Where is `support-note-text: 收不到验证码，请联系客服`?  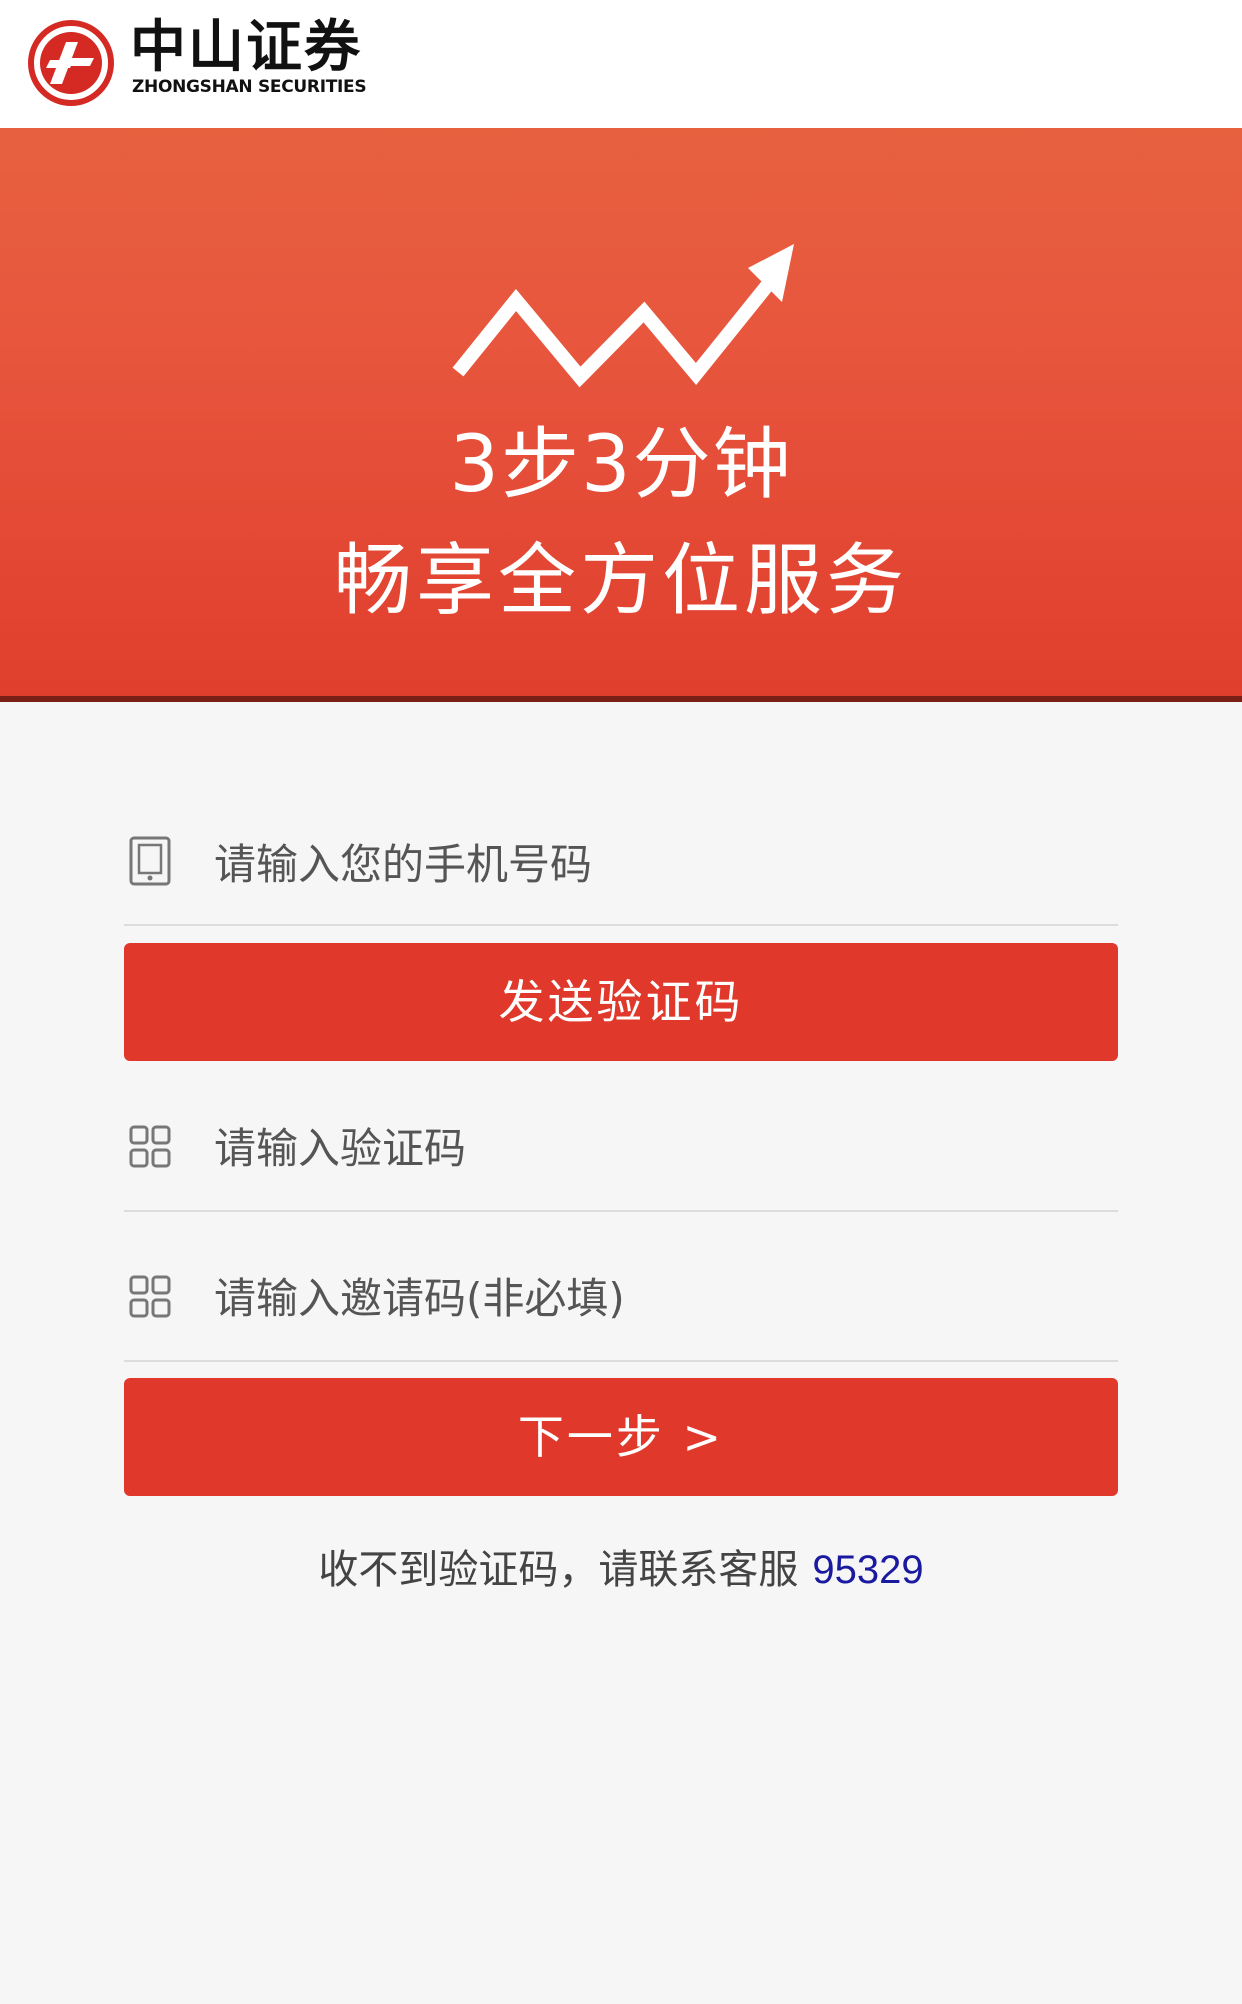
support-note-text: 收不到验证码，请联系客服 is located at coordinates (558, 1570).